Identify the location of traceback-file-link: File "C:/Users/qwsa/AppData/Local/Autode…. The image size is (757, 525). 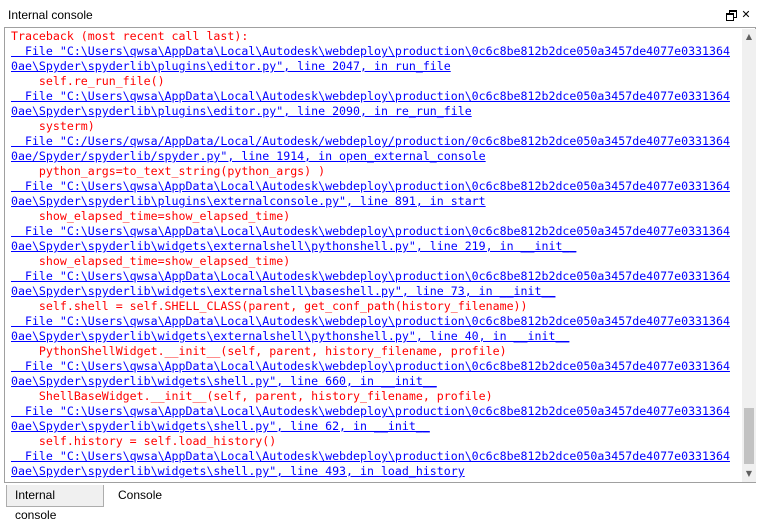
(375, 141).